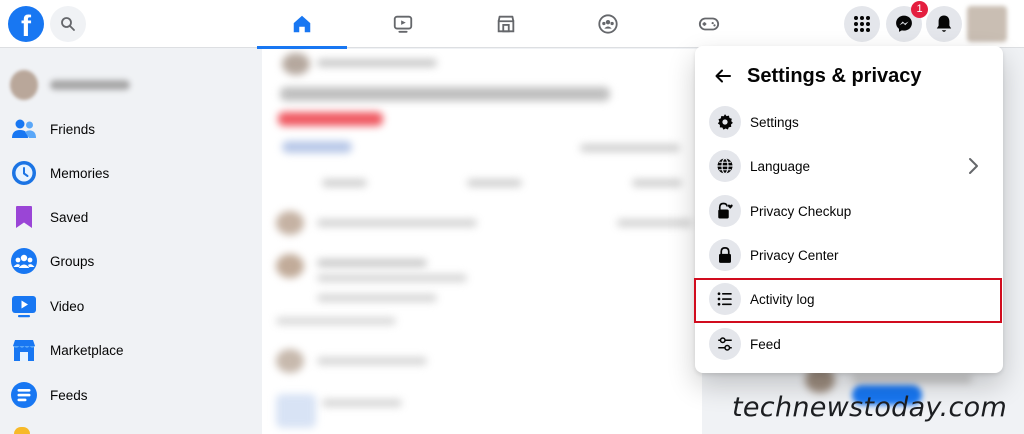 The image size is (1024, 434). What do you see at coordinates (69, 395) in the screenshot?
I see `sidebar-item-label: Feeds` at bounding box center [69, 395].